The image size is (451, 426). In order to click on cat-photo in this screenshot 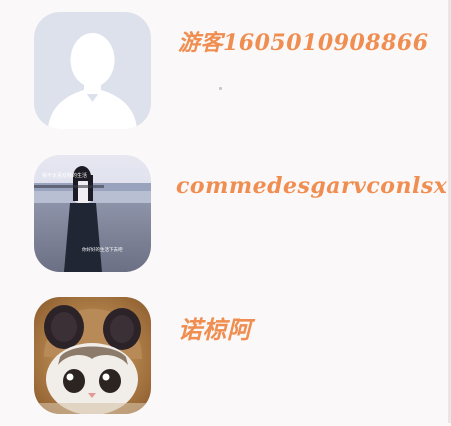, I will do `click(92, 355)`.